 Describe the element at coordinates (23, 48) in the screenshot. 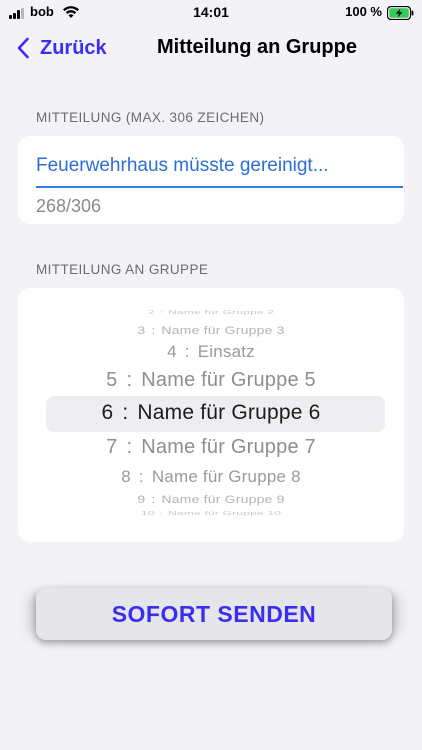

I see `chevron-left-icon` at that location.